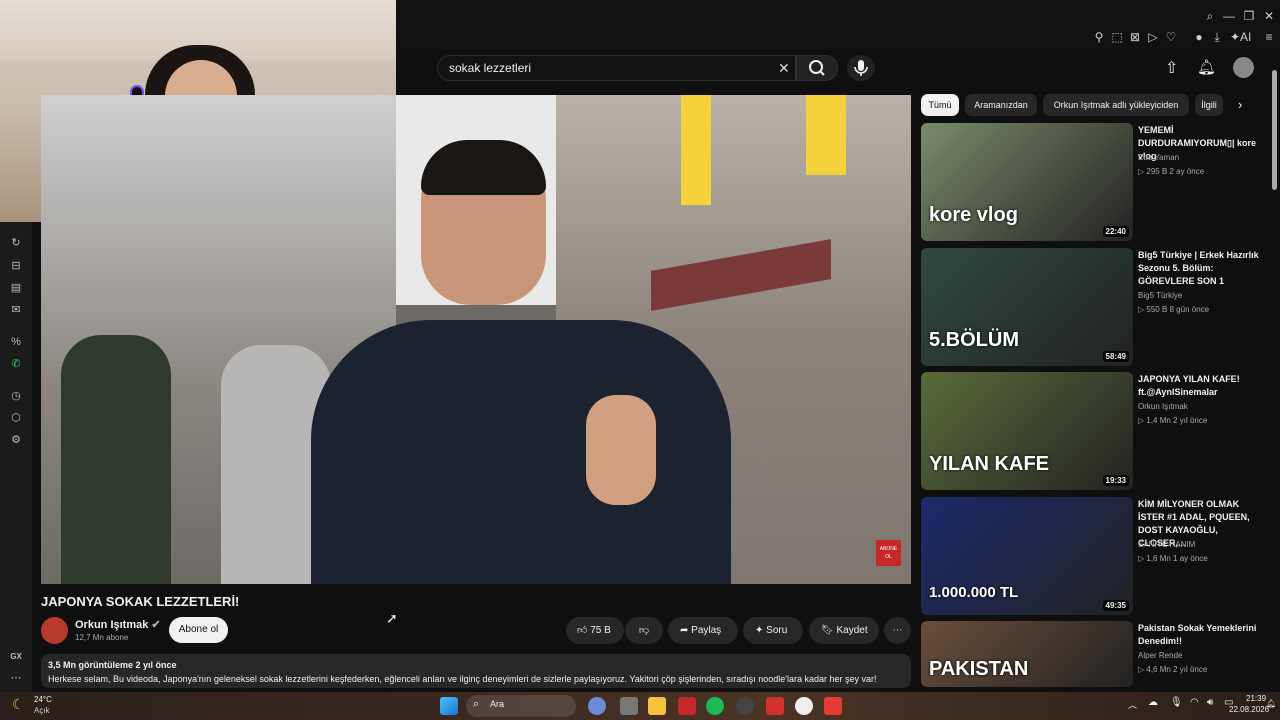  Describe the element at coordinates (1027, 182) in the screenshot. I see `recommendation-thumbnail: kore vlog 22:40` at that location.